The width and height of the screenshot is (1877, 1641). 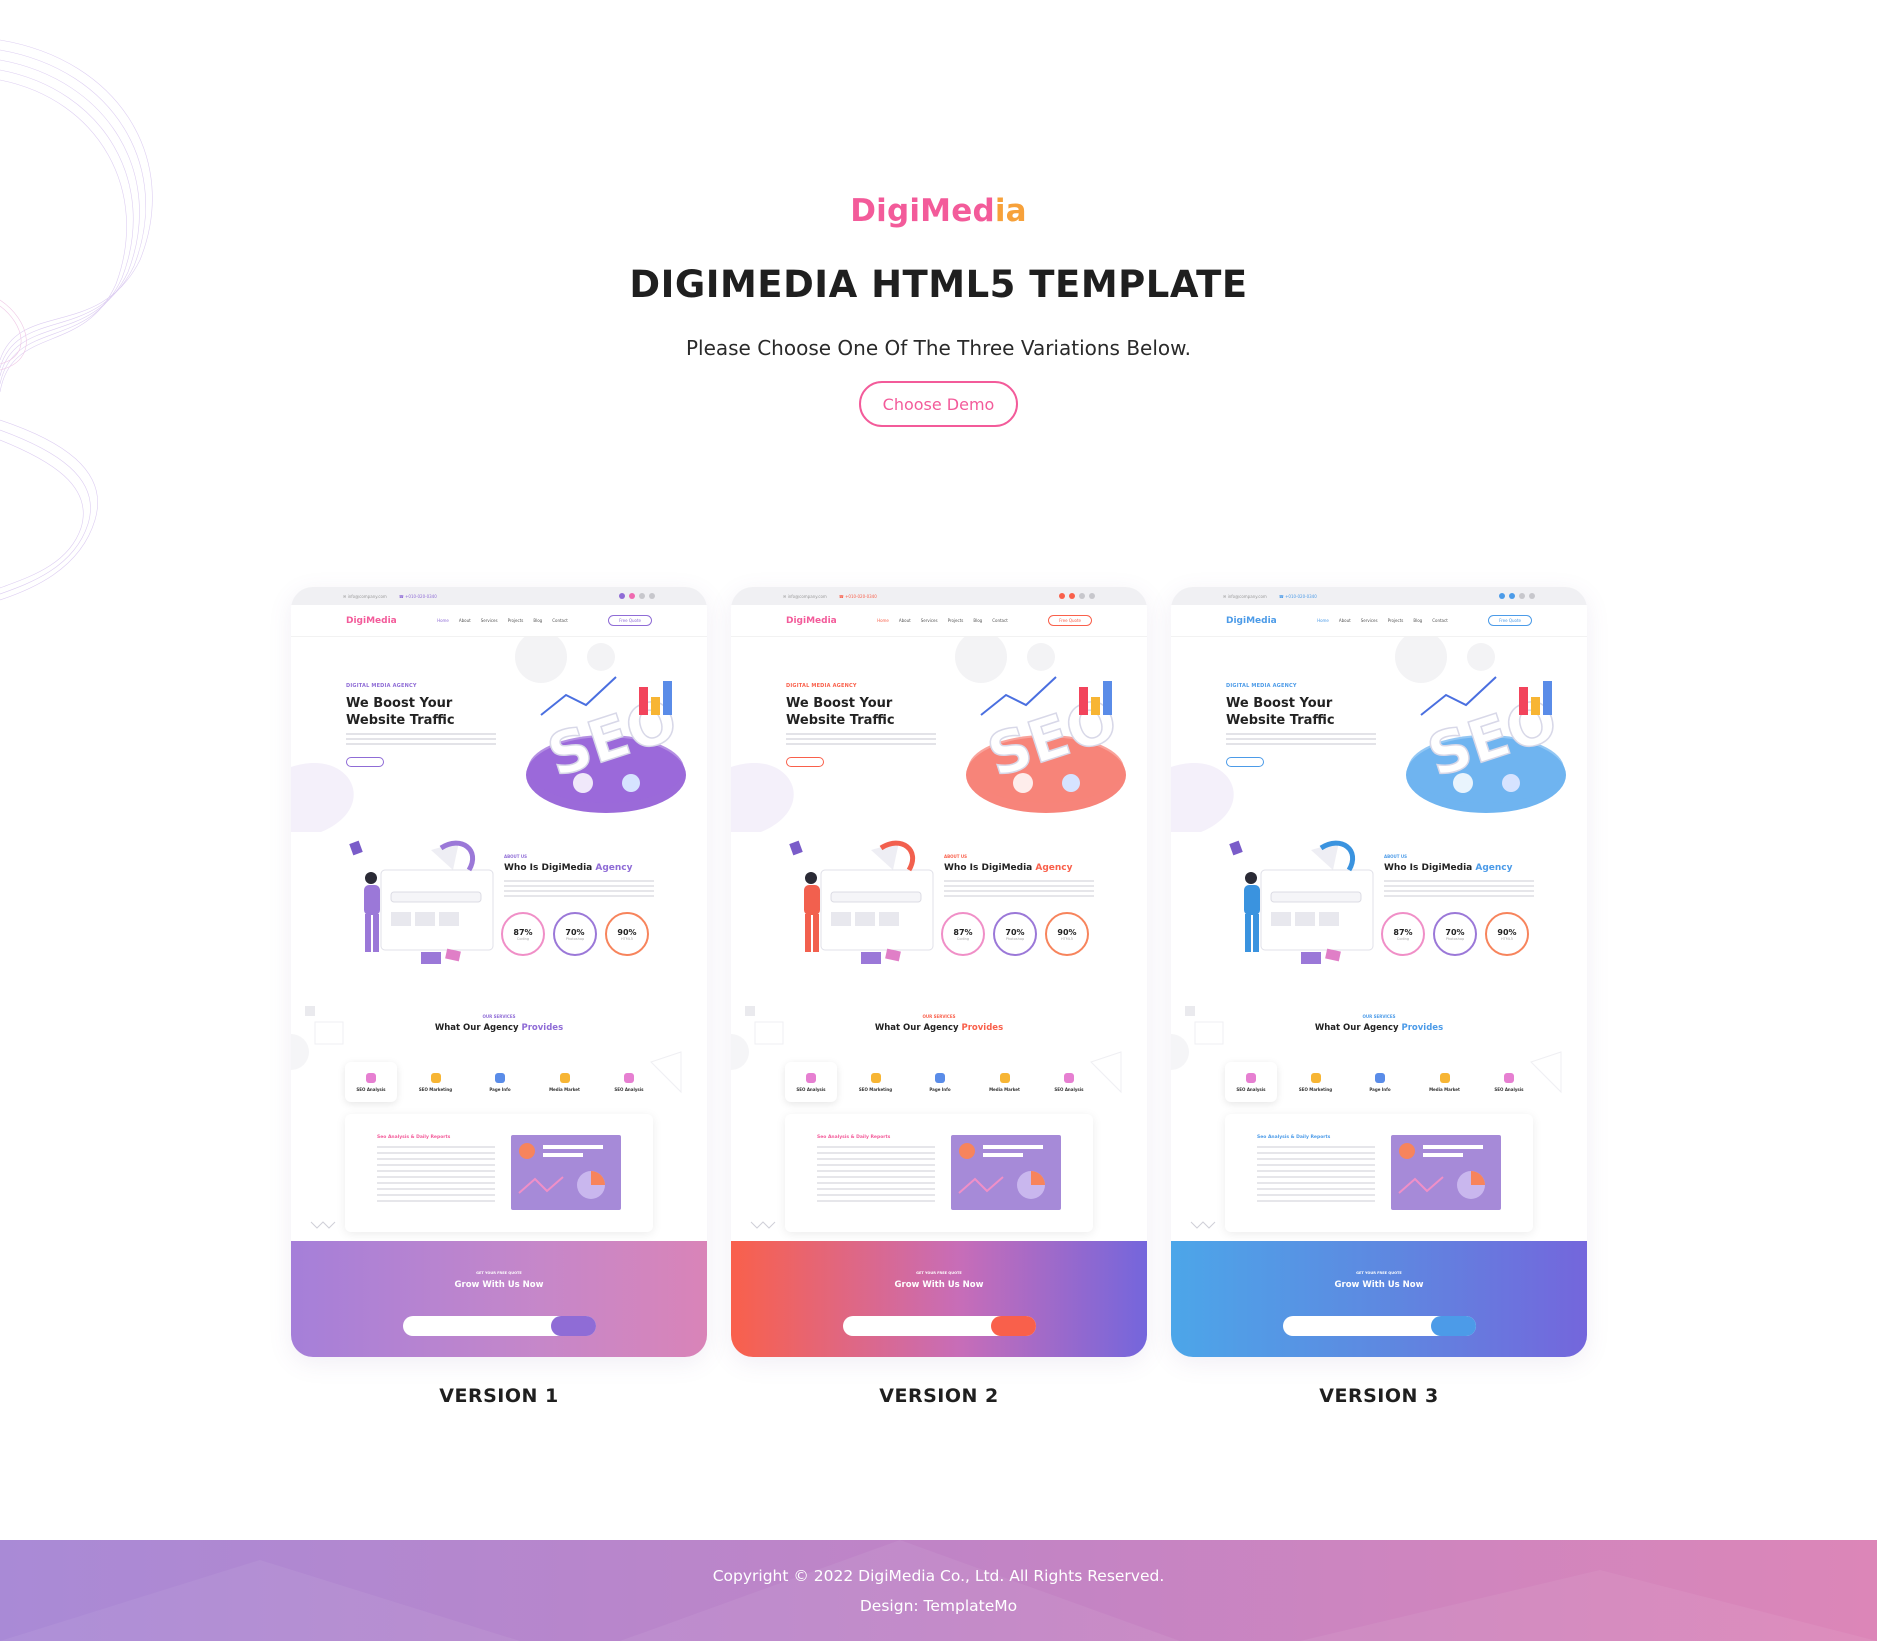 I want to click on preview-about-lorem, so click(x=579, y=890).